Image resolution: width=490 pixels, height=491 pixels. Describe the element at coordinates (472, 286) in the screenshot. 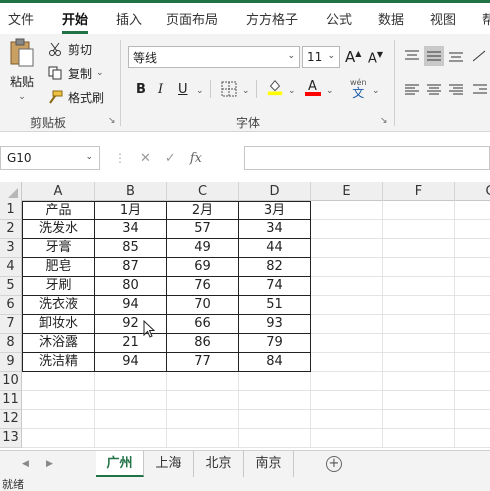

I see `cell-g5` at that location.